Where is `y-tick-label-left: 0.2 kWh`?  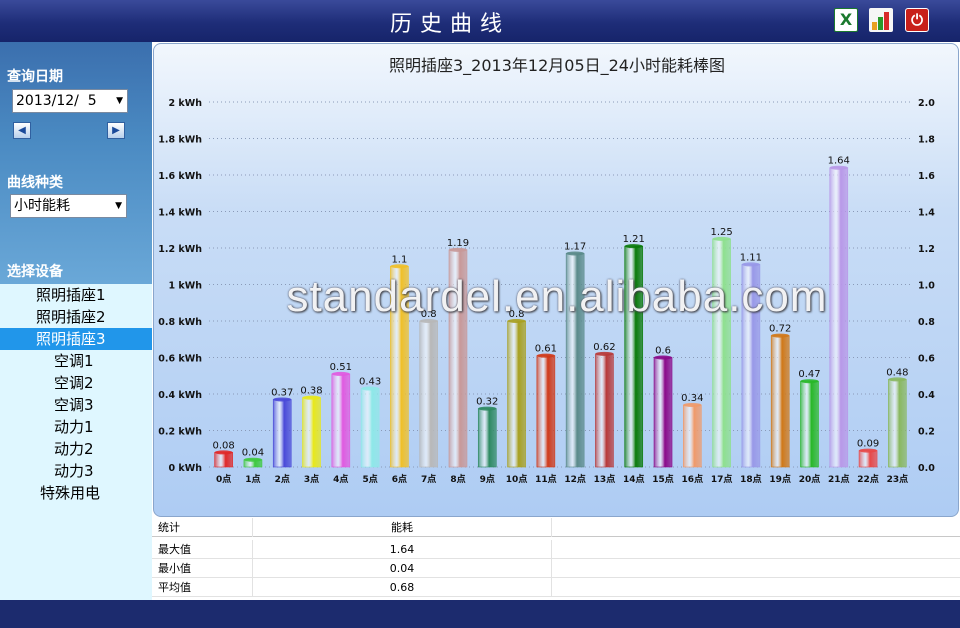 y-tick-label-left: 0.2 kWh is located at coordinates (180, 432).